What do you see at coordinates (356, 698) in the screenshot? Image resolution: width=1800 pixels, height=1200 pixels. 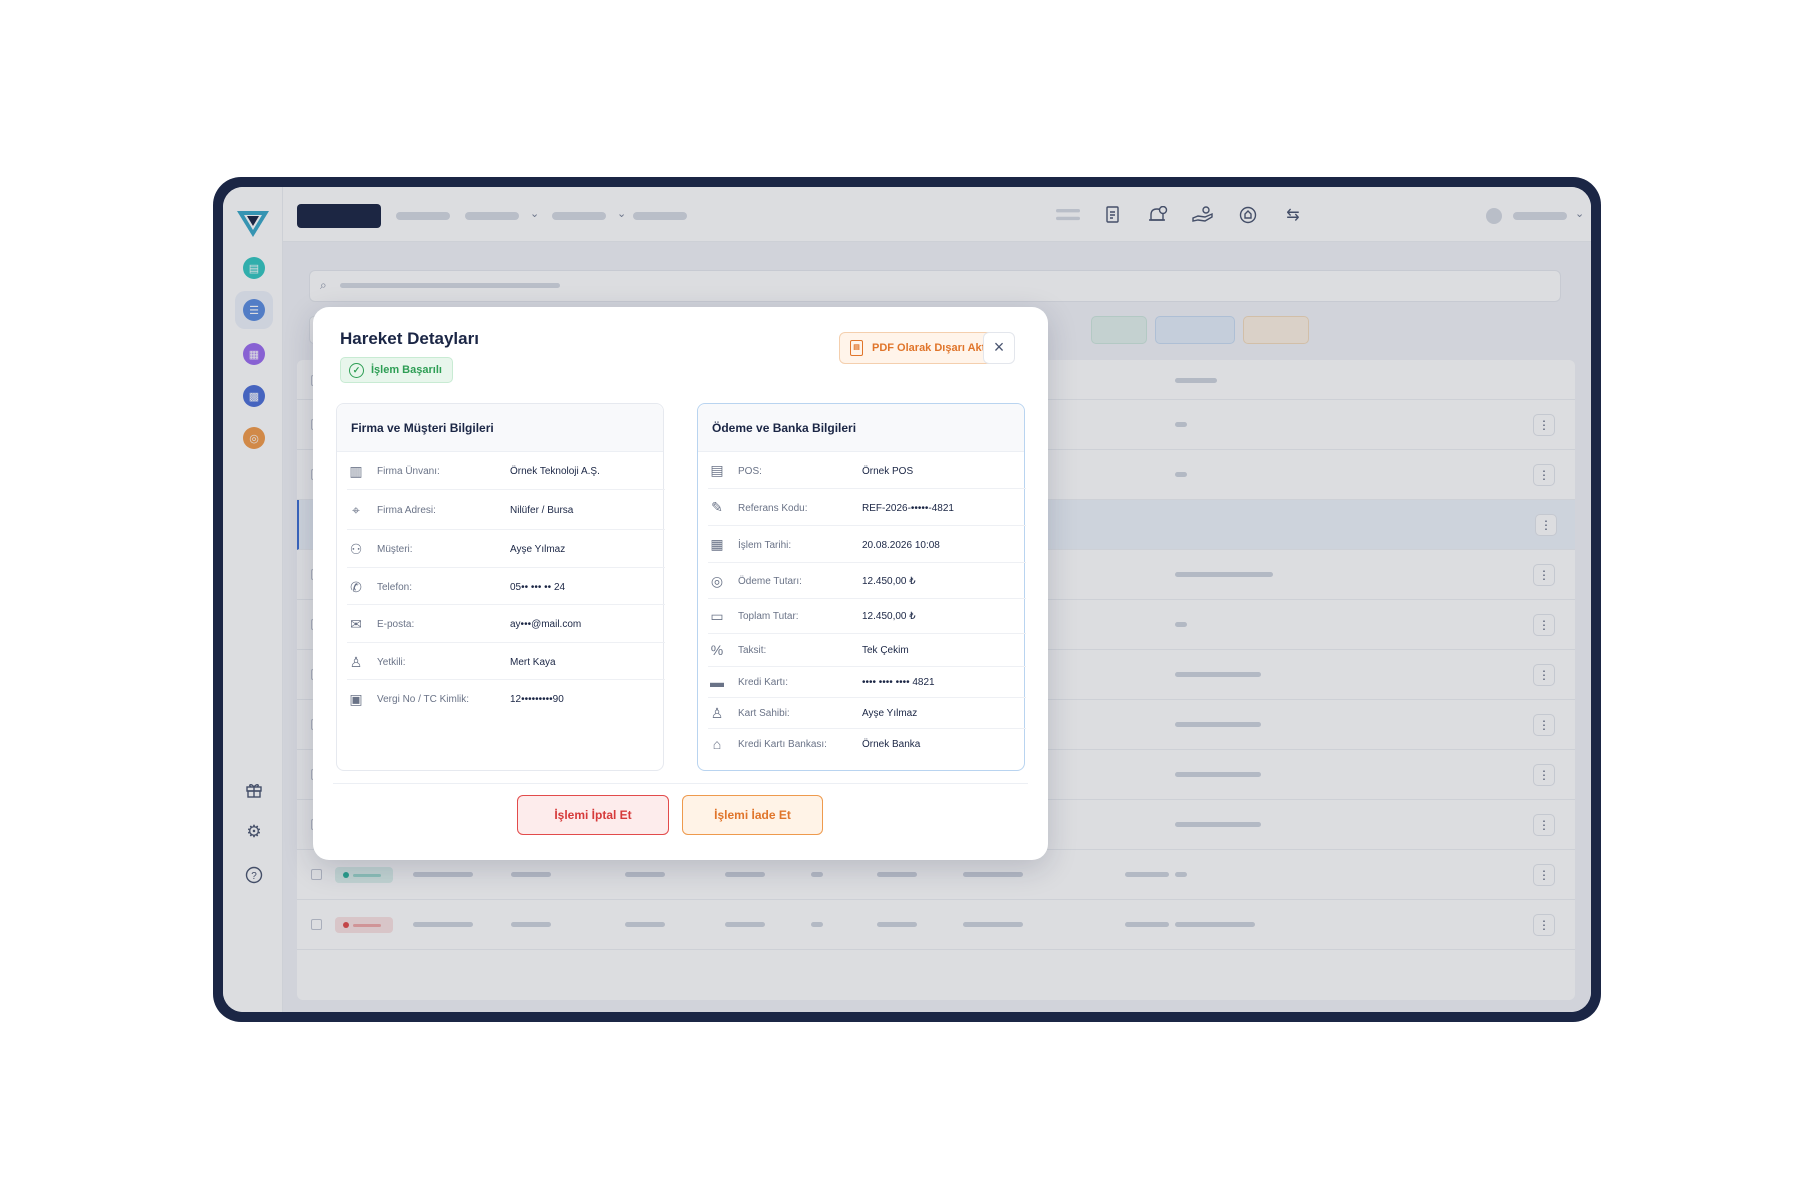 I see `id-card-icon: ▣` at bounding box center [356, 698].